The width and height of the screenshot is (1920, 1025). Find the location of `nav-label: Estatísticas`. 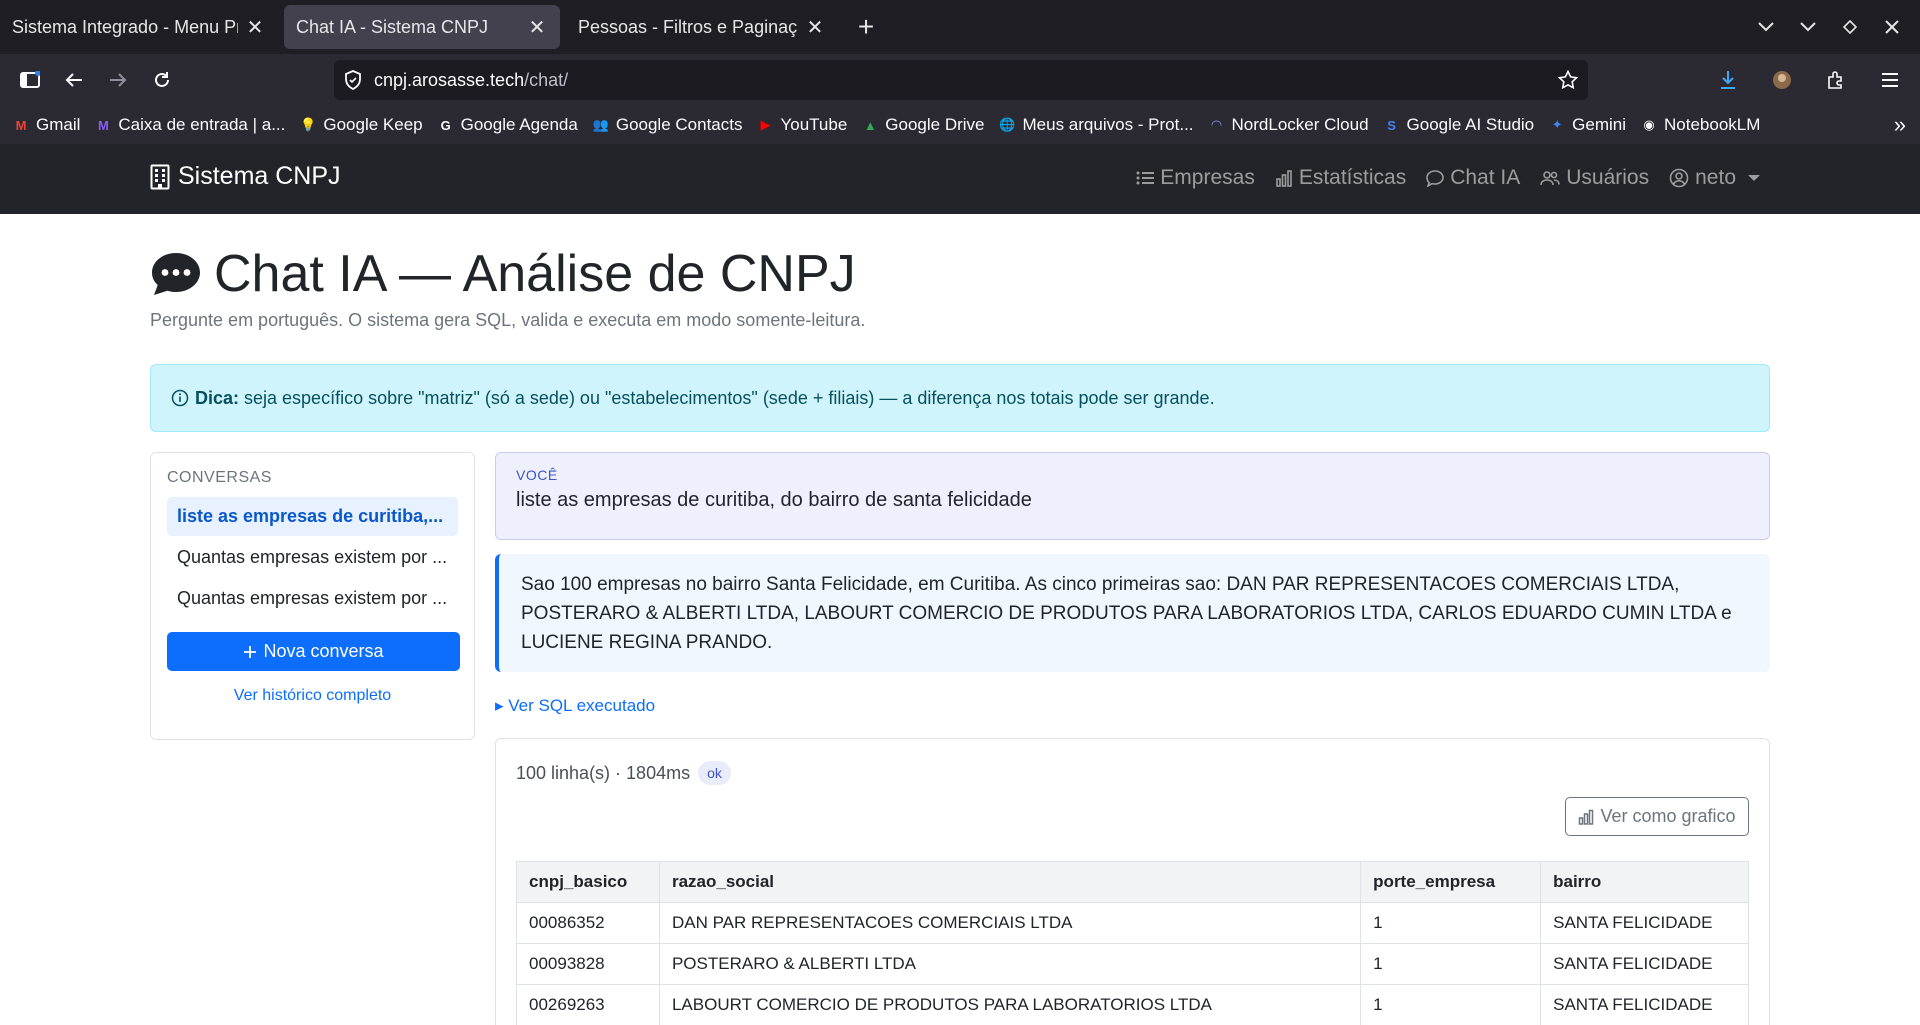

nav-label: Estatísticas is located at coordinates (1352, 177).